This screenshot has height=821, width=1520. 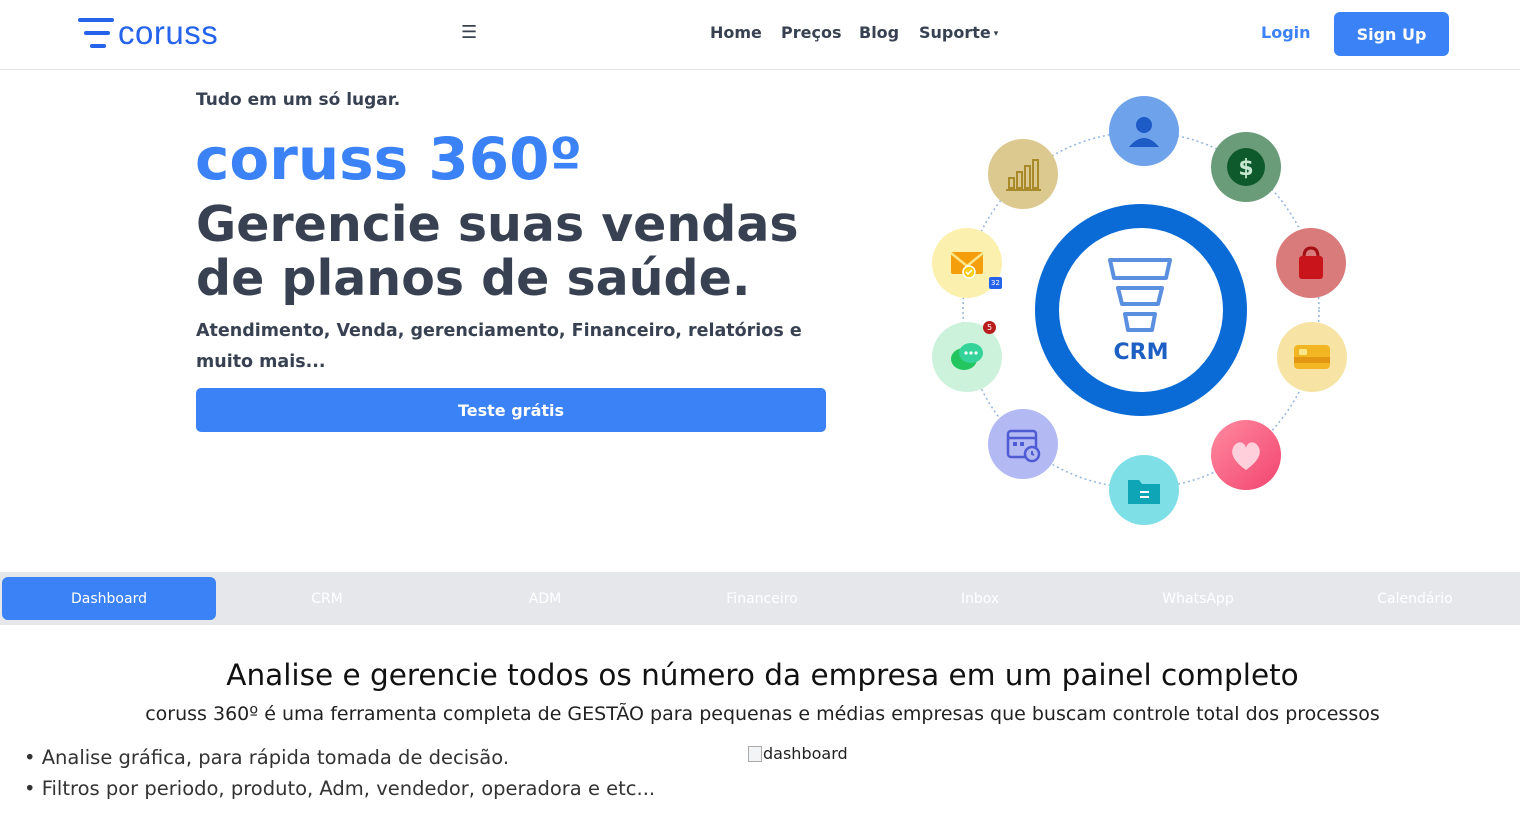 I want to click on dashboard-image-alt: dashboard, so click(x=805, y=753).